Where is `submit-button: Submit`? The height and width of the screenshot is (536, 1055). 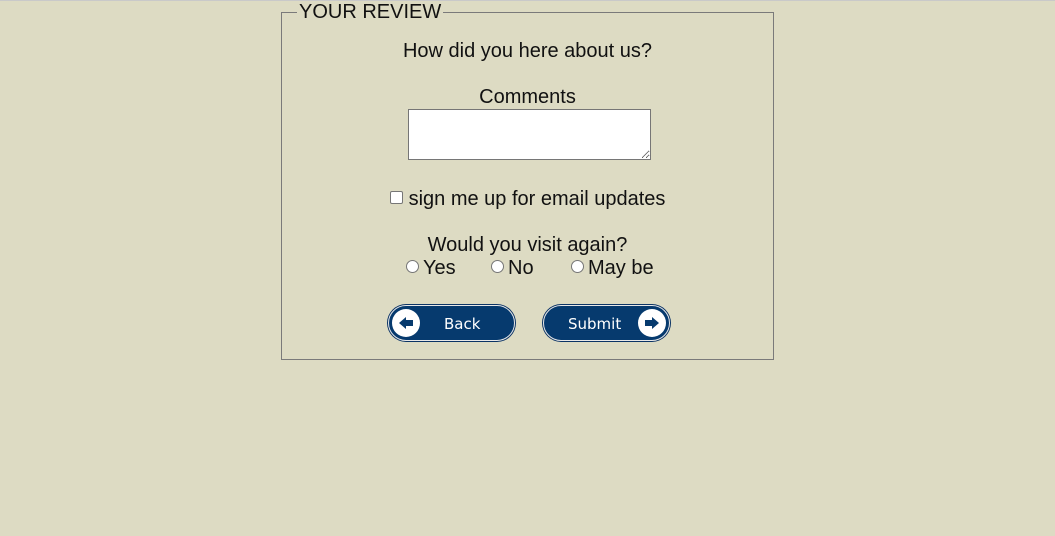
submit-button: Submit is located at coordinates (606, 323).